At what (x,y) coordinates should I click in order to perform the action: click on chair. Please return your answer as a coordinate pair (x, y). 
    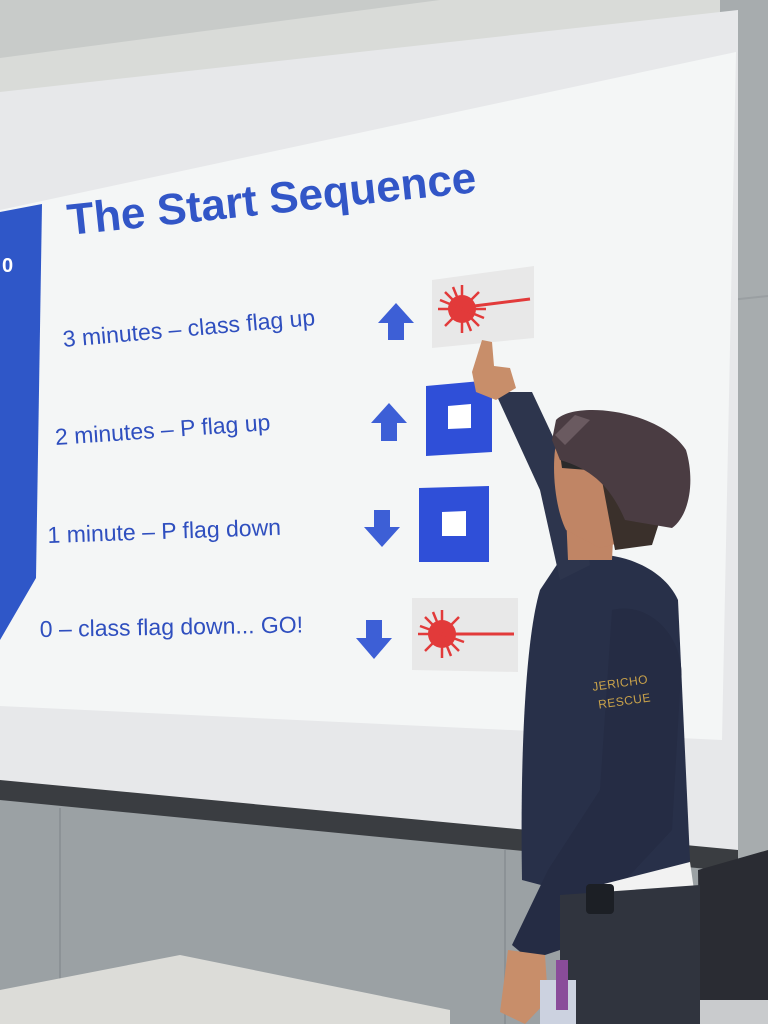
    Looking at the image, I should click on (733, 930).